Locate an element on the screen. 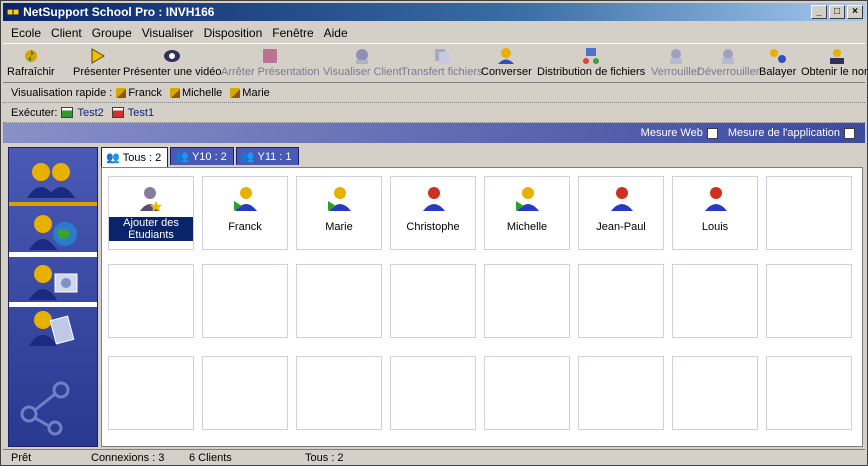  scan-button: Balayer is located at coordinates (777, 62).